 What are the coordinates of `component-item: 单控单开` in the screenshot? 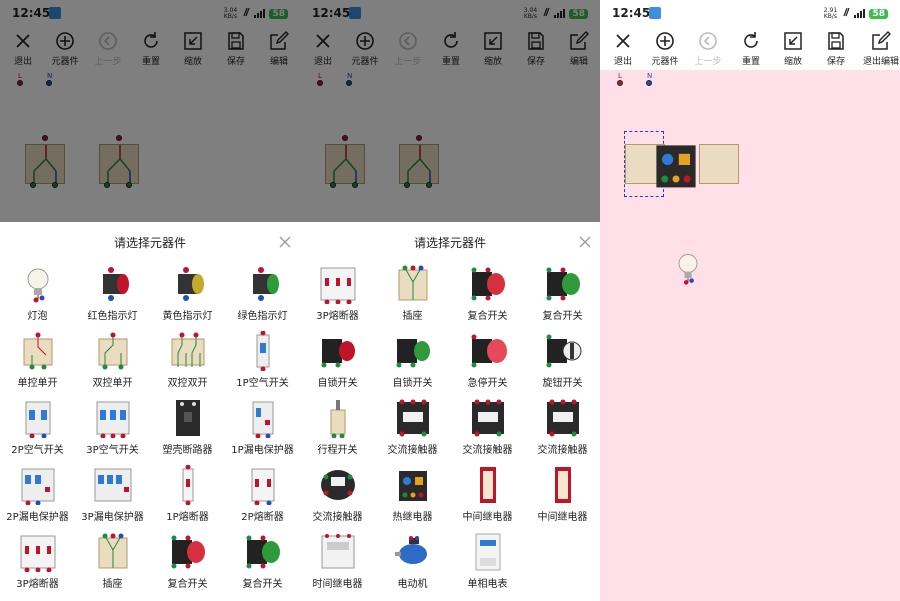 It's located at (37, 360).